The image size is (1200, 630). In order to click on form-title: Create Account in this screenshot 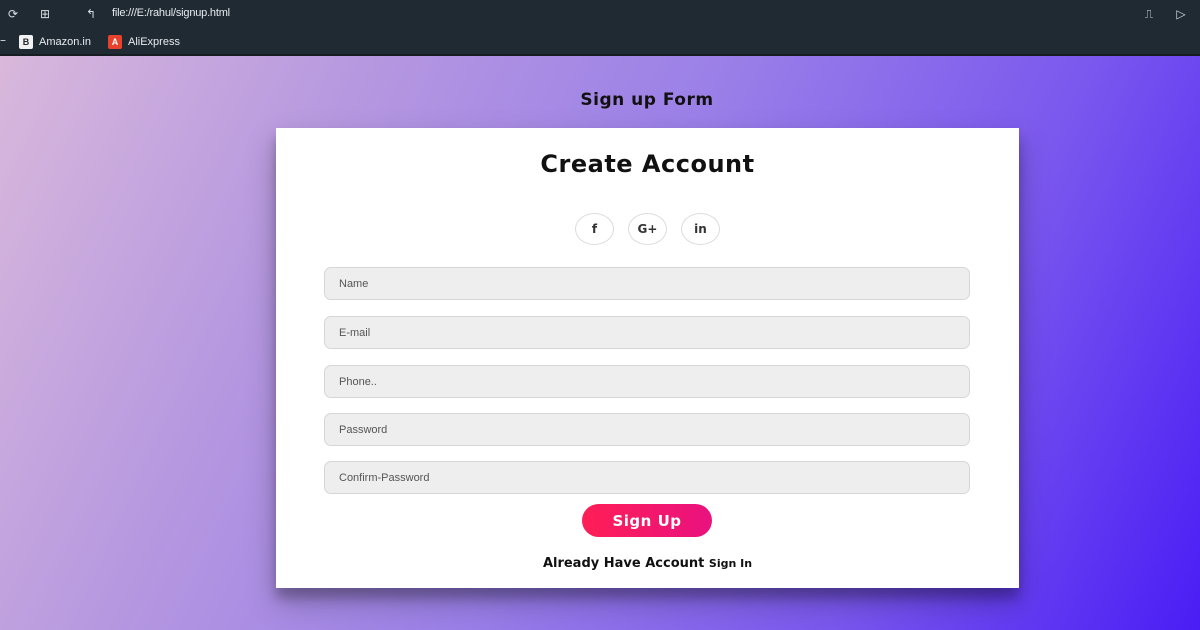, I will do `click(647, 164)`.